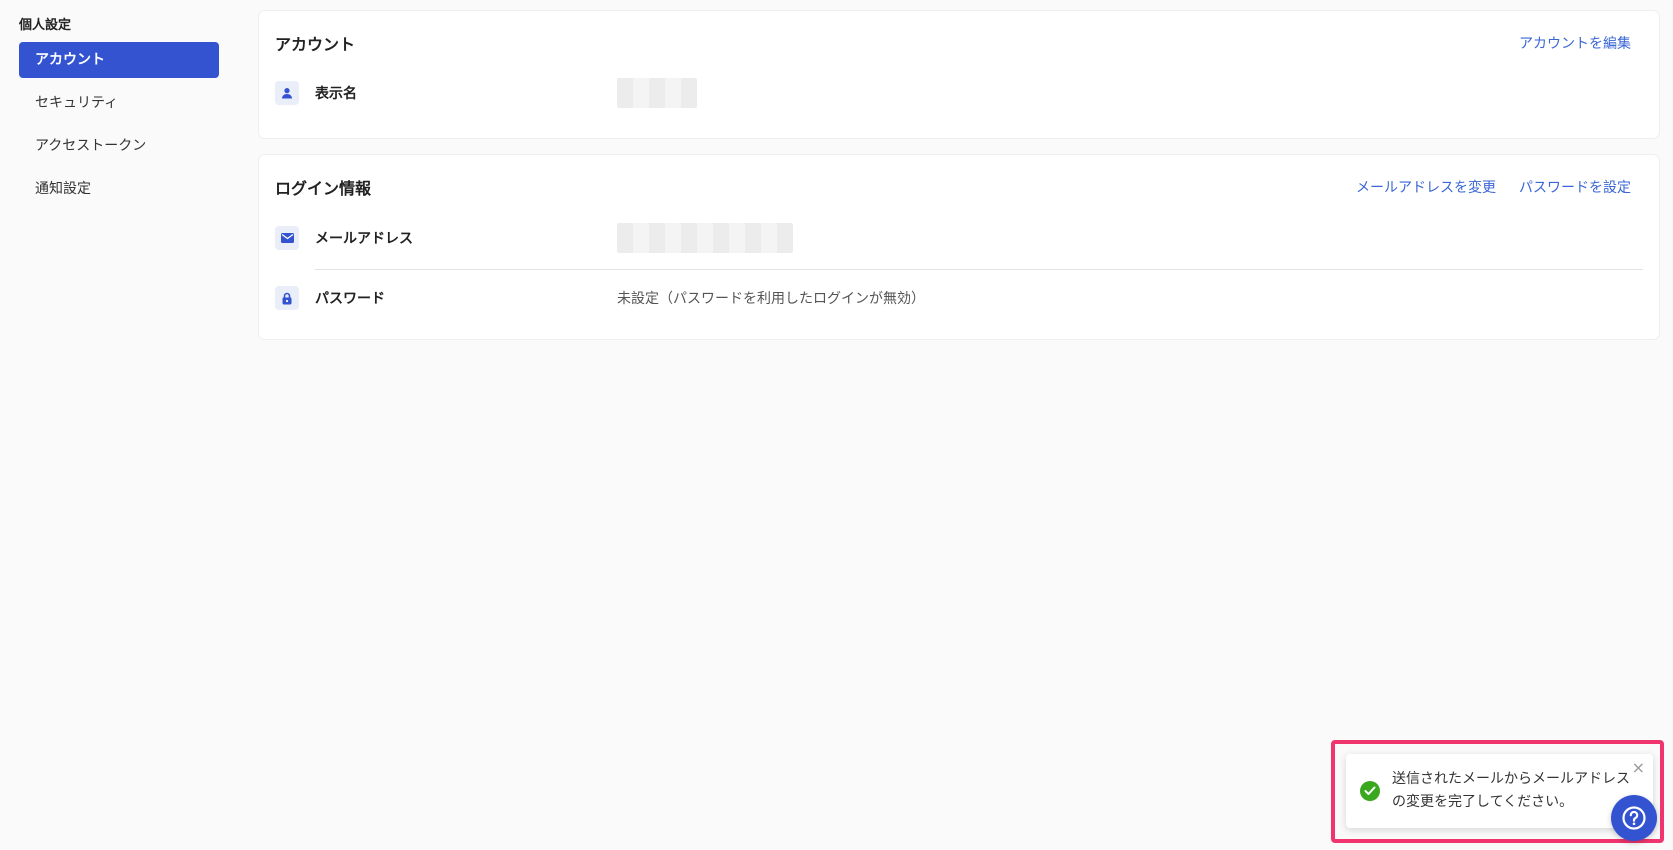 Image resolution: width=1673 pixels, height=850 pixels. What do you see at coordinates (1426, 187) in the screenshot?
I see `change-email-link: メールアドレスを変更` at bounding box center [1426, 187].